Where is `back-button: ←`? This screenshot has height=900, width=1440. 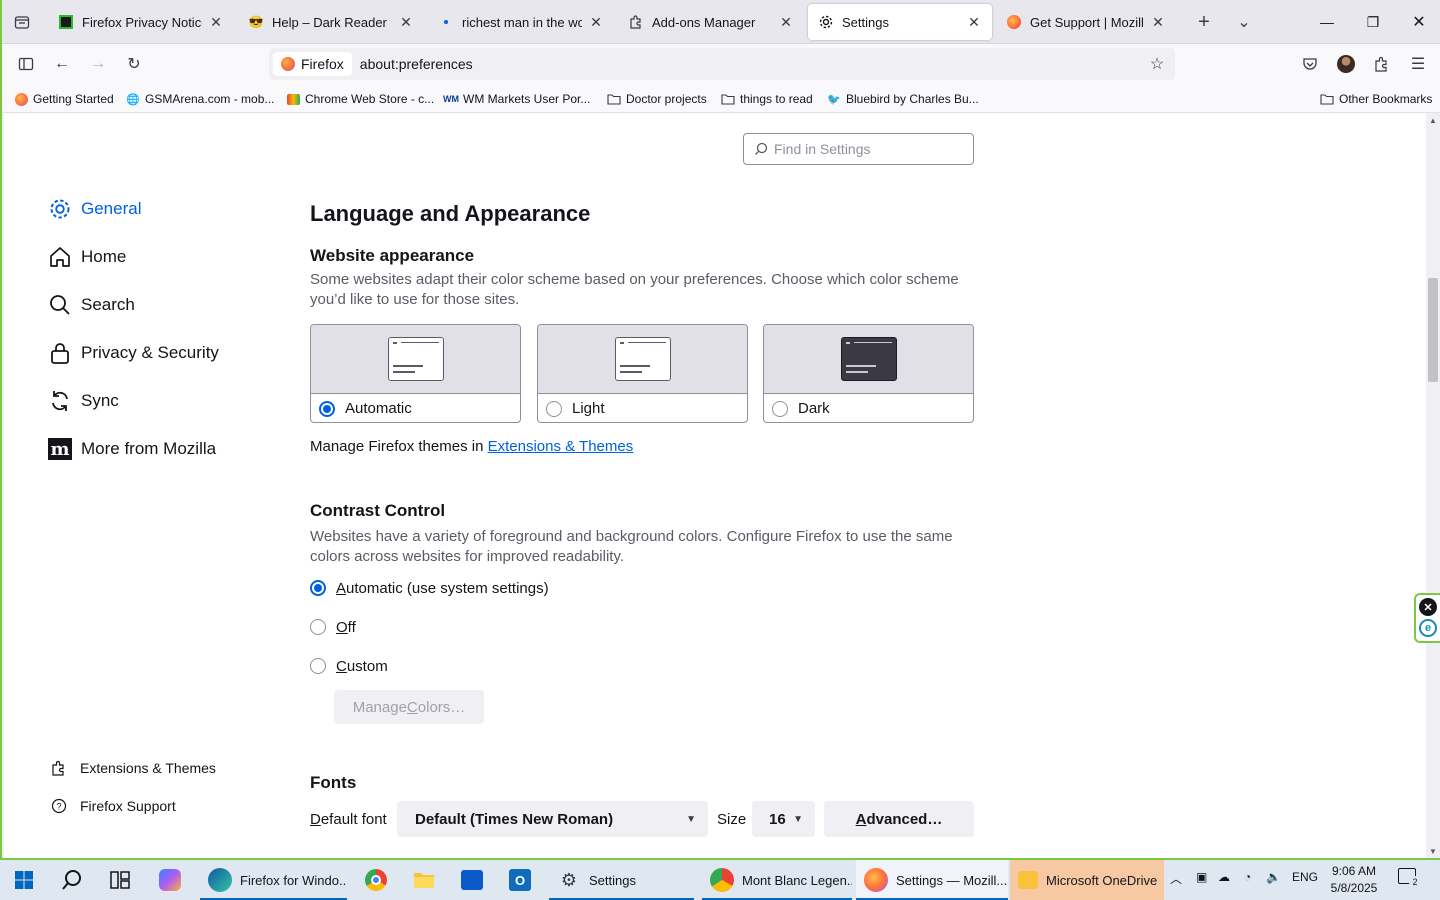
back-button: ← is located at coordinates (62, 64).